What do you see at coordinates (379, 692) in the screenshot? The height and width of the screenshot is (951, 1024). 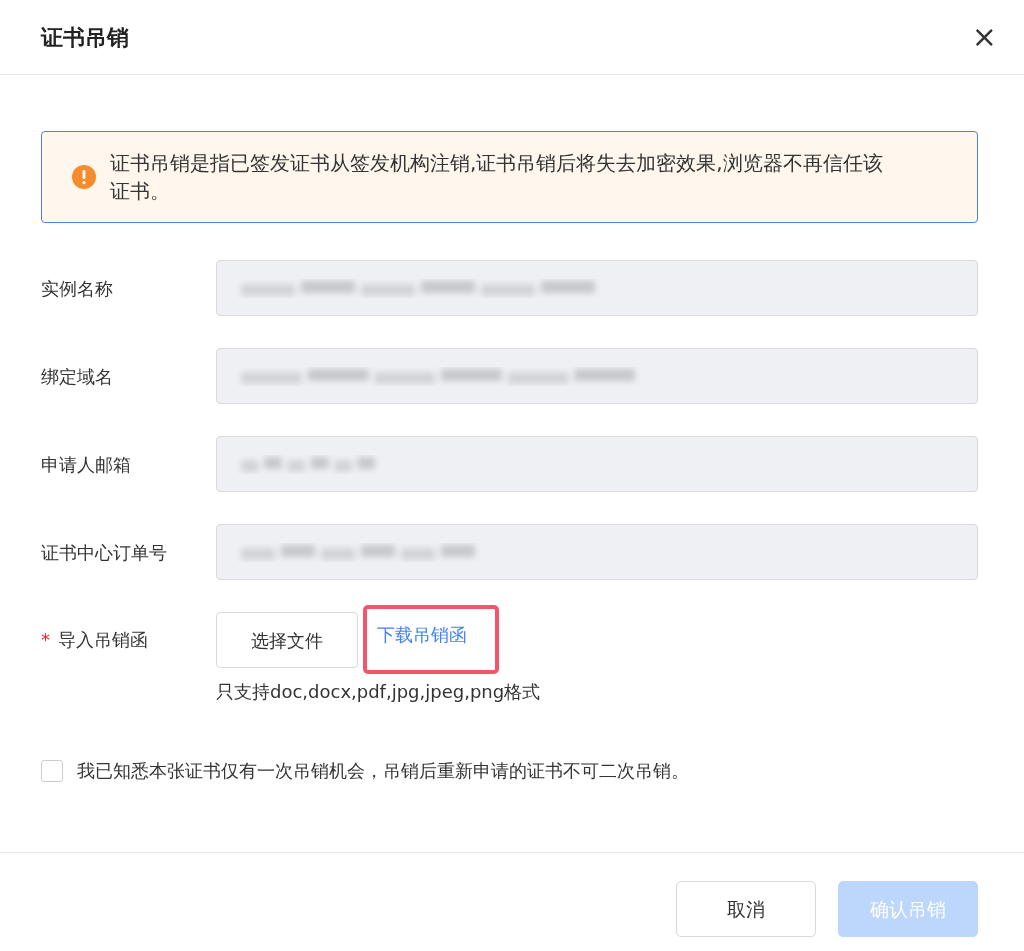 I see `format-hint: 只支持doc,docx,pdf,jpg,jpeg,png格式` at bounding box center [379, 692].